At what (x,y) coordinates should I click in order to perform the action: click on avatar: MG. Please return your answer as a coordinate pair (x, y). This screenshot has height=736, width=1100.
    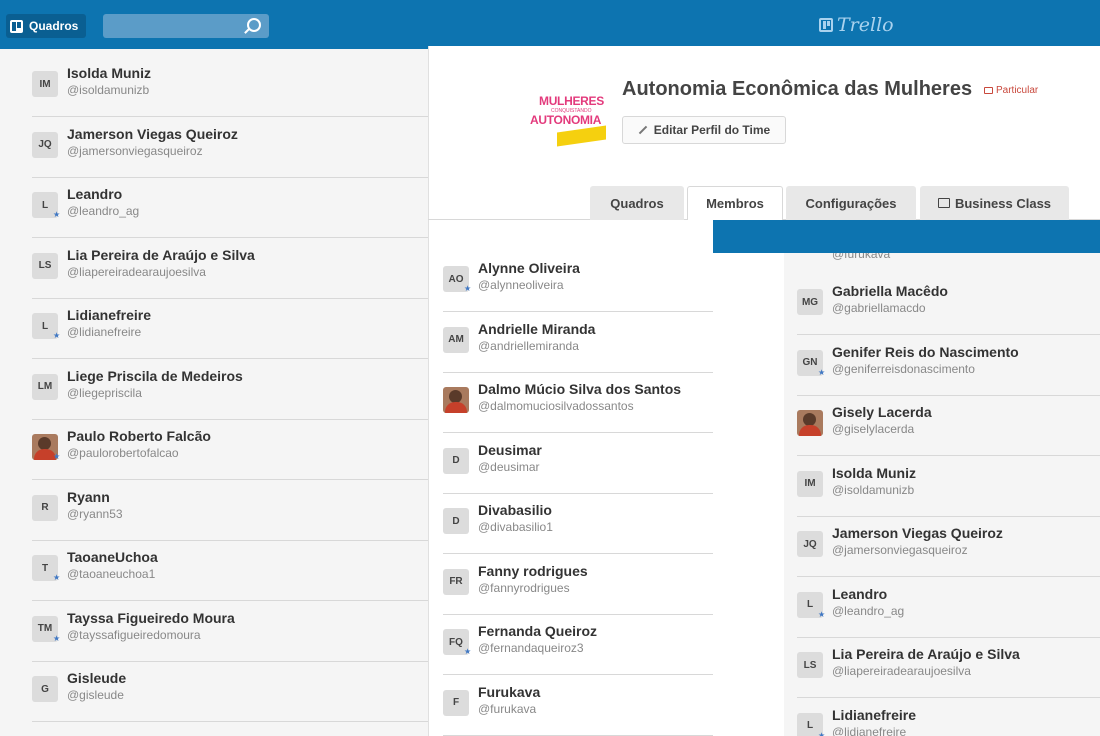
    Looking at the image, I should click on (810, 302).